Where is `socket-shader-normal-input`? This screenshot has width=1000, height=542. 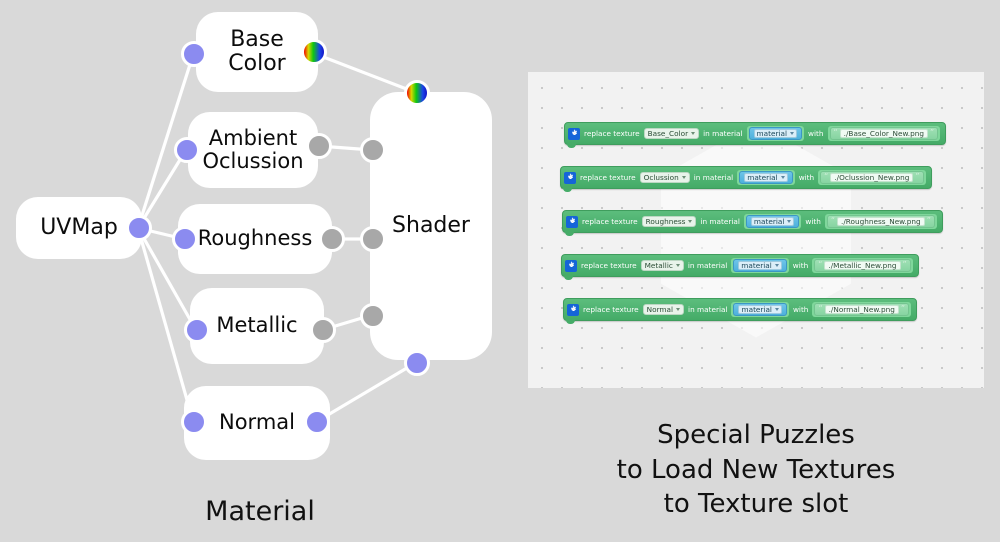 socket-shader-normal-input is located at coordinates (417, 363).